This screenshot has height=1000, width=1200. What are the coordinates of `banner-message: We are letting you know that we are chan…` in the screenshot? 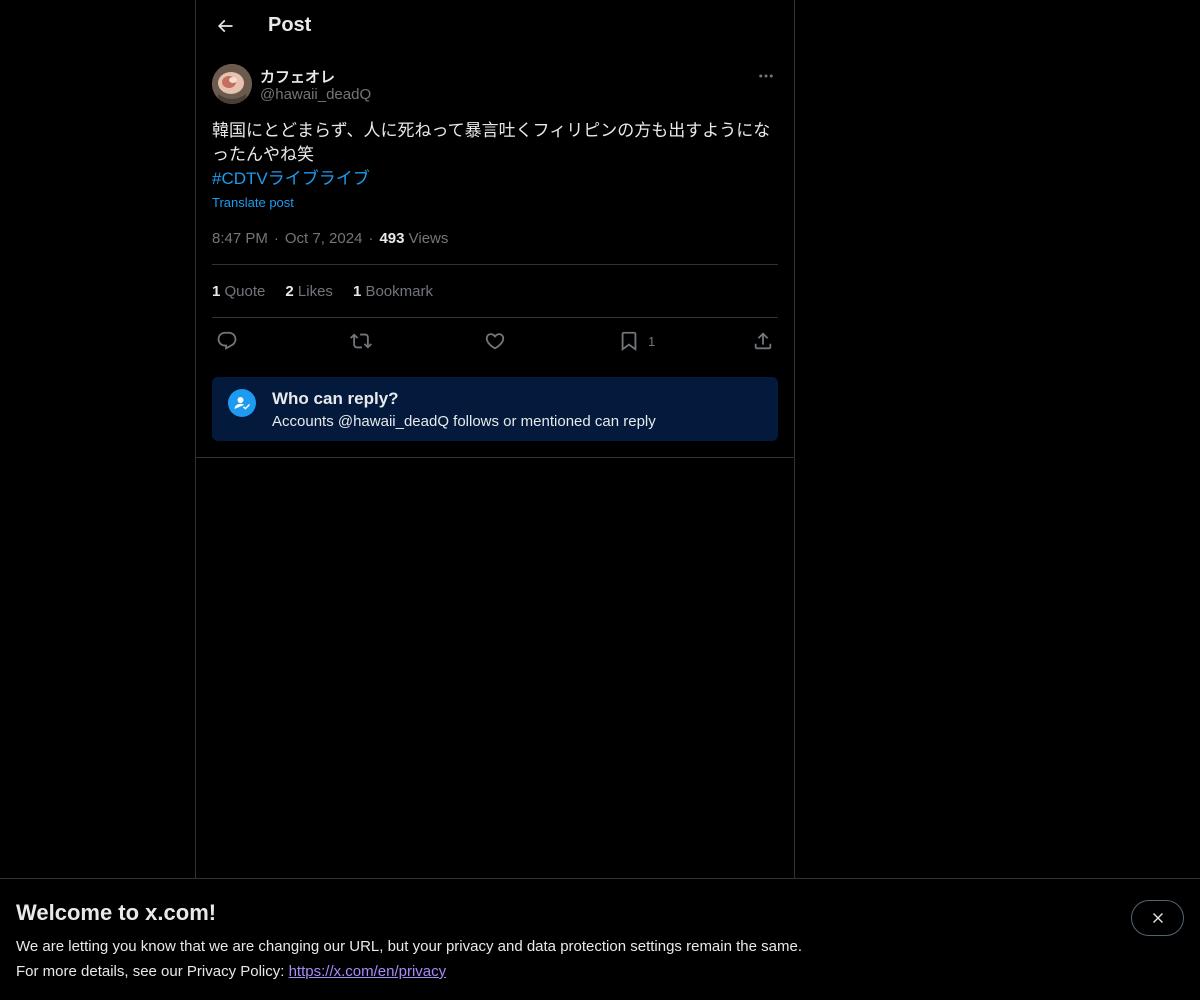 It's located at (409, 946).